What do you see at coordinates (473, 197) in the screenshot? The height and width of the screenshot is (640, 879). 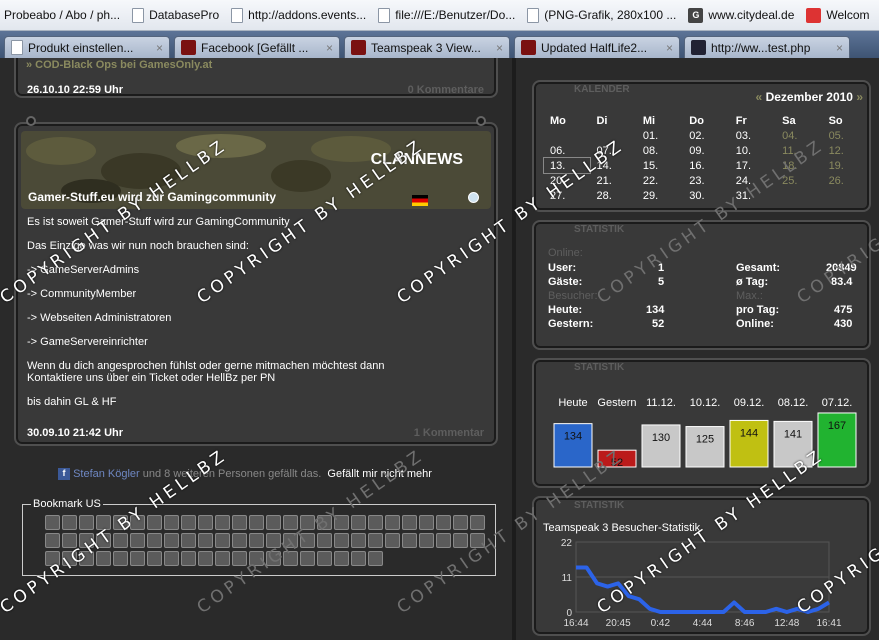 I see `magnifier-icon` at bounding box center [473, 197].